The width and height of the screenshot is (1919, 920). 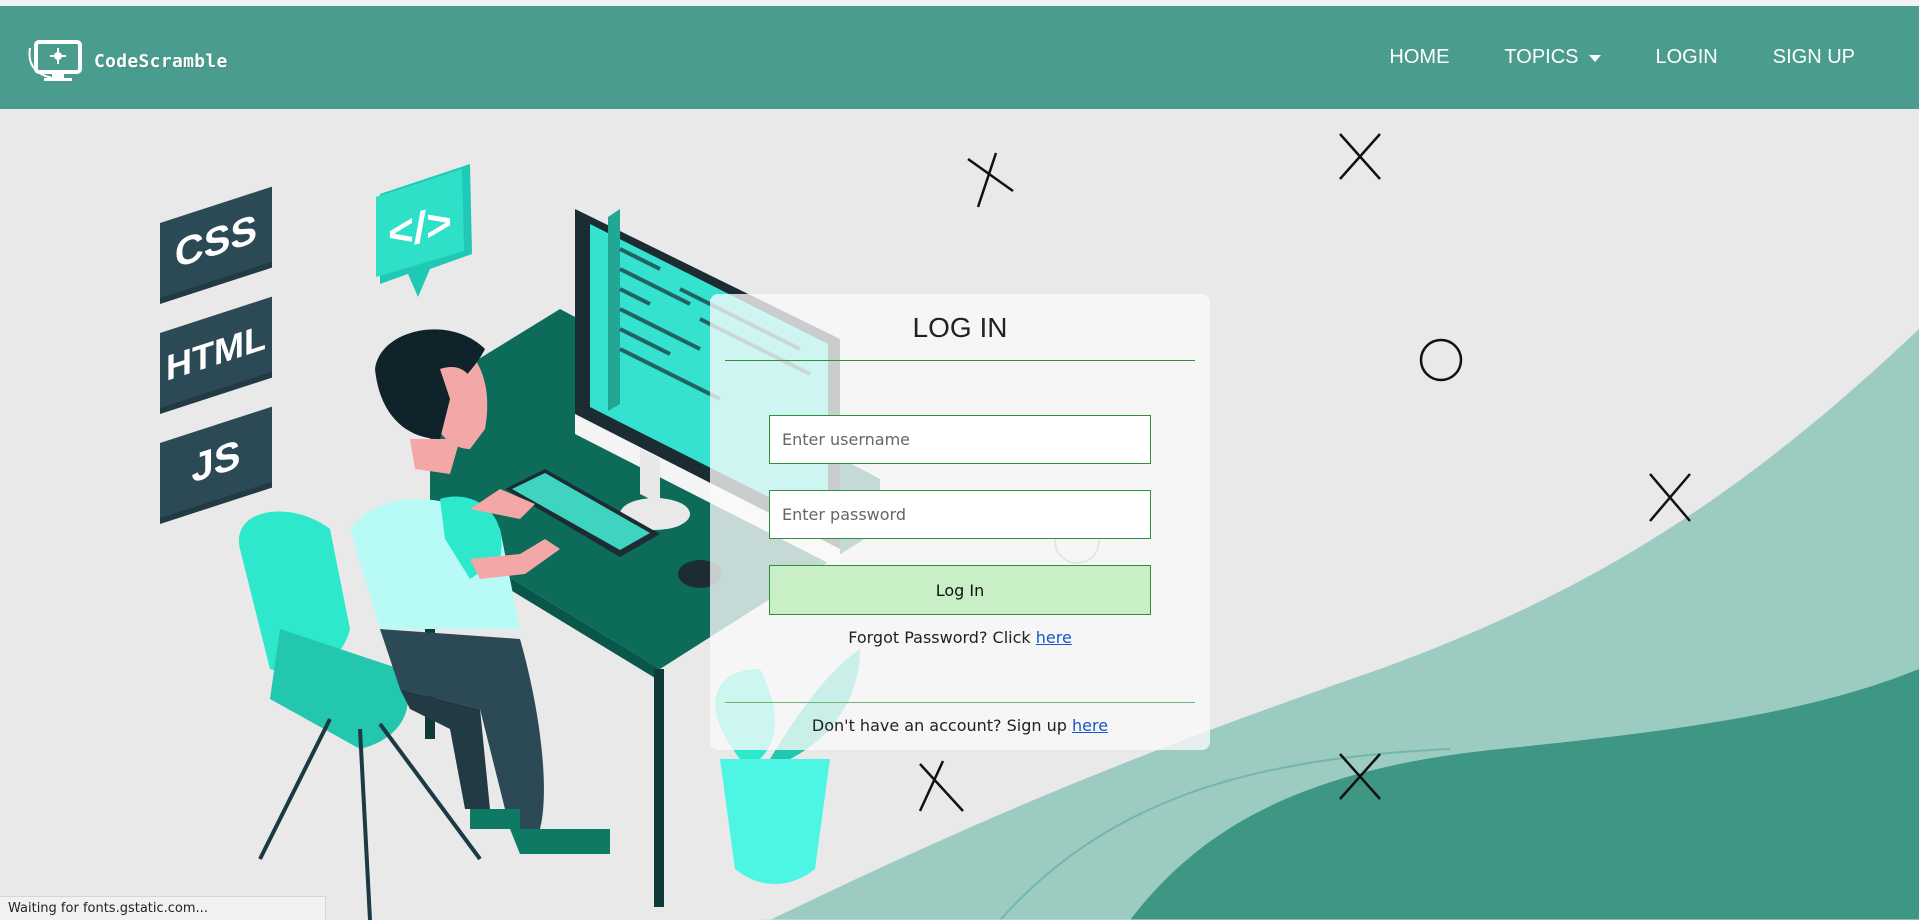 I want to click on nav-topics-dropdown: TOPICS, so click(x=1552, y=57).